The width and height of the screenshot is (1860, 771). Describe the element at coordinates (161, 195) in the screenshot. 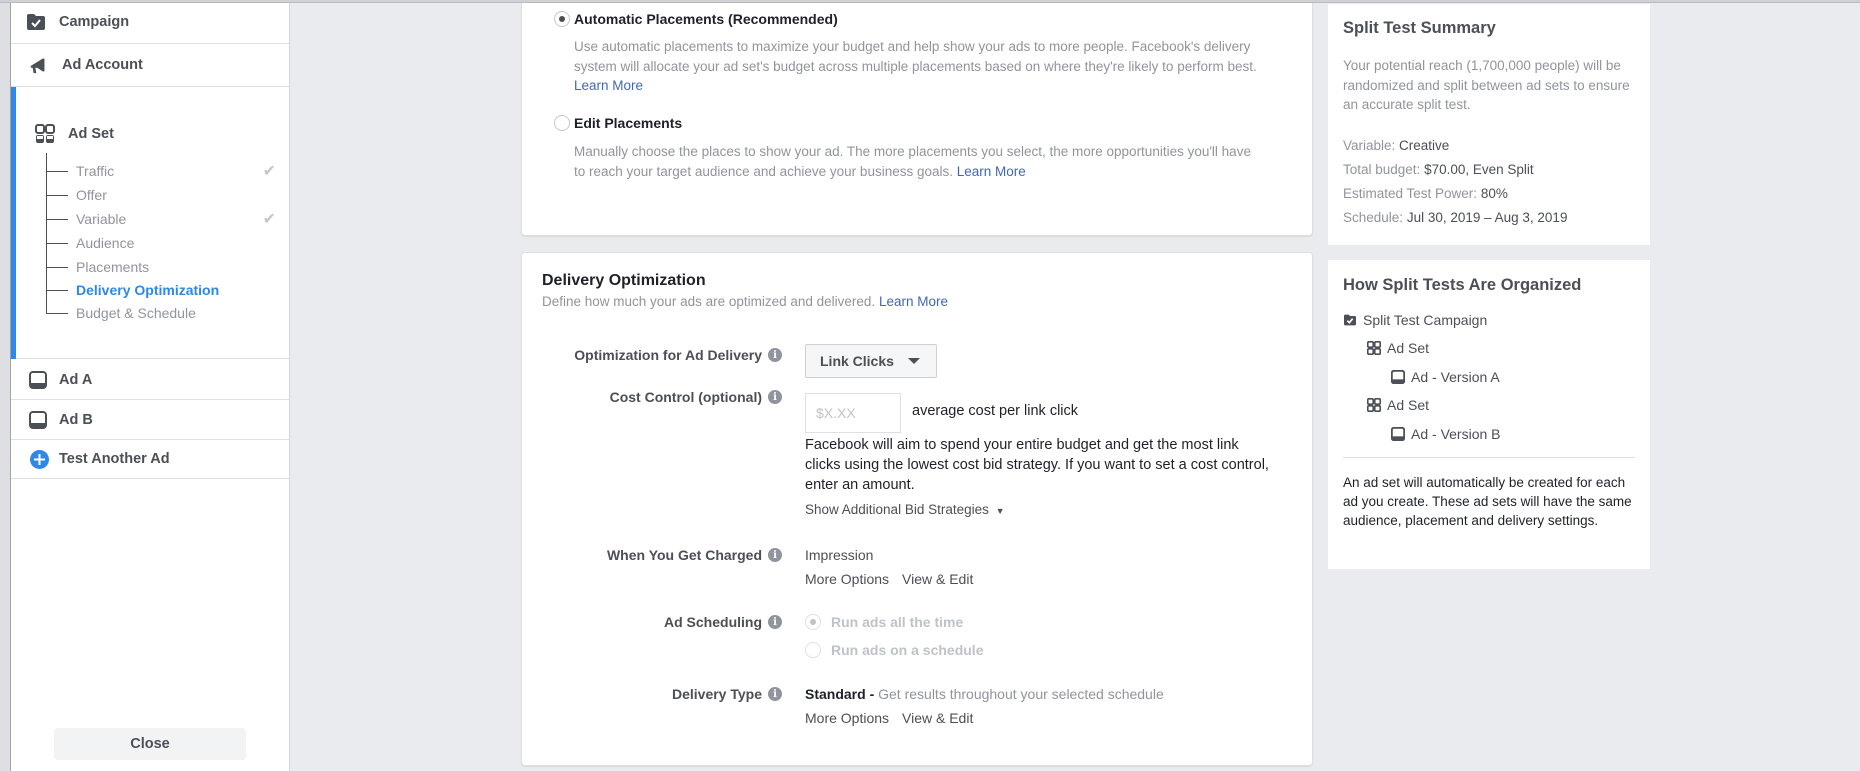

I see `sidebar-step-offer: Offer` at that location.